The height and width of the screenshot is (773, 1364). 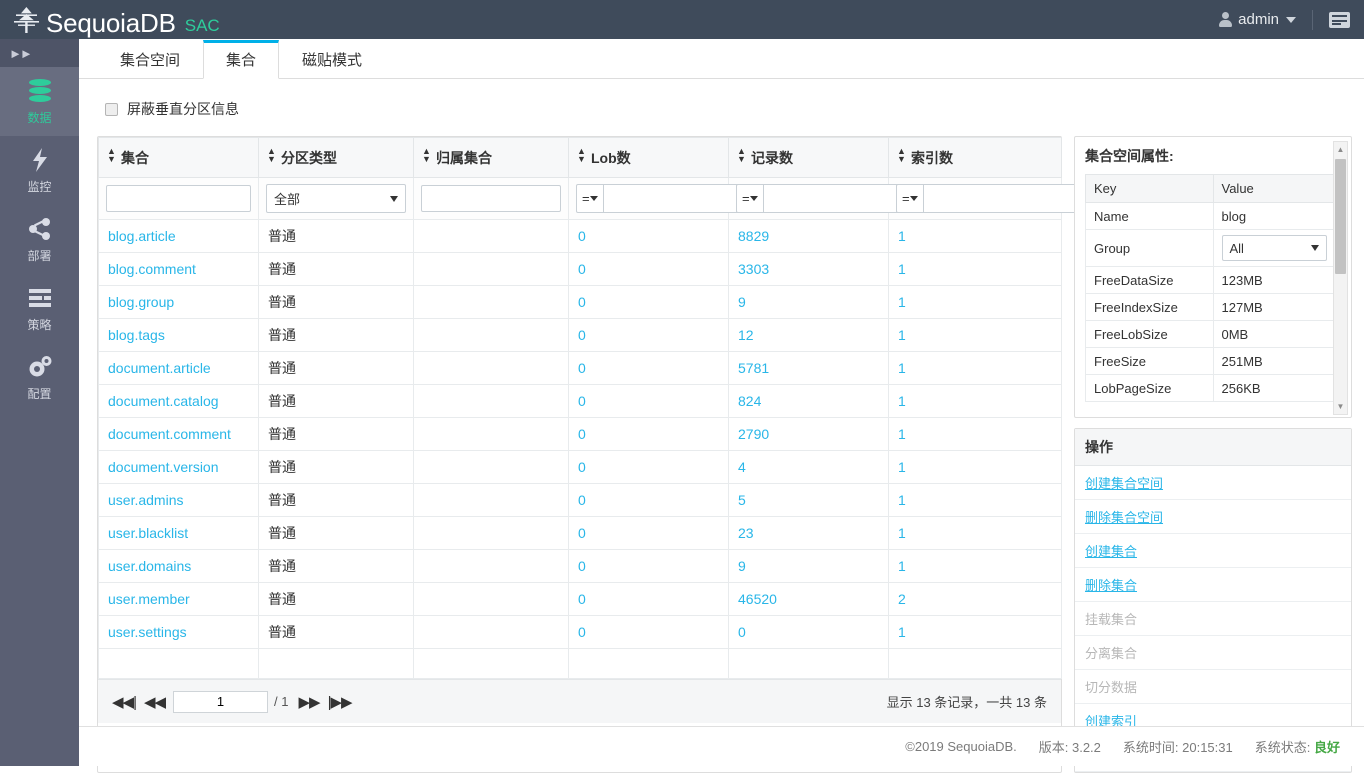 I want to click on next-page-icon: ▶▶, so click(x=309, y=702).